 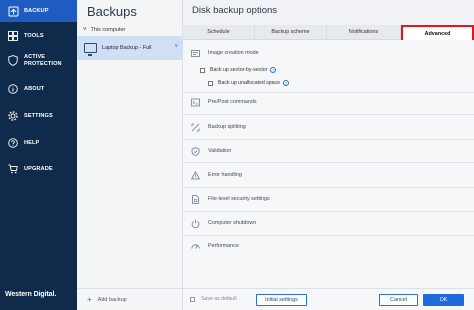 What do you see at coordinates (112, 299) in the screenshot?
I see `add-backup-label: Add backup` at bounding box center [112, 299].